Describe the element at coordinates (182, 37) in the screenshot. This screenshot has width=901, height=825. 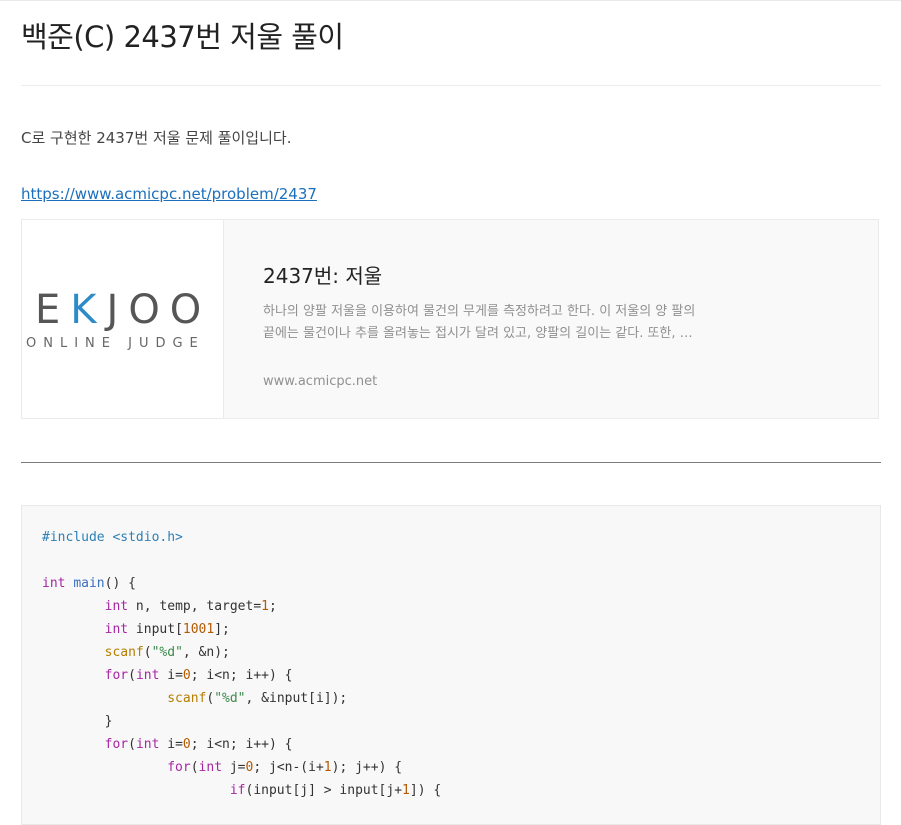
I see `post-title: 백준(C) 2437번 저울 풀이` at that location.